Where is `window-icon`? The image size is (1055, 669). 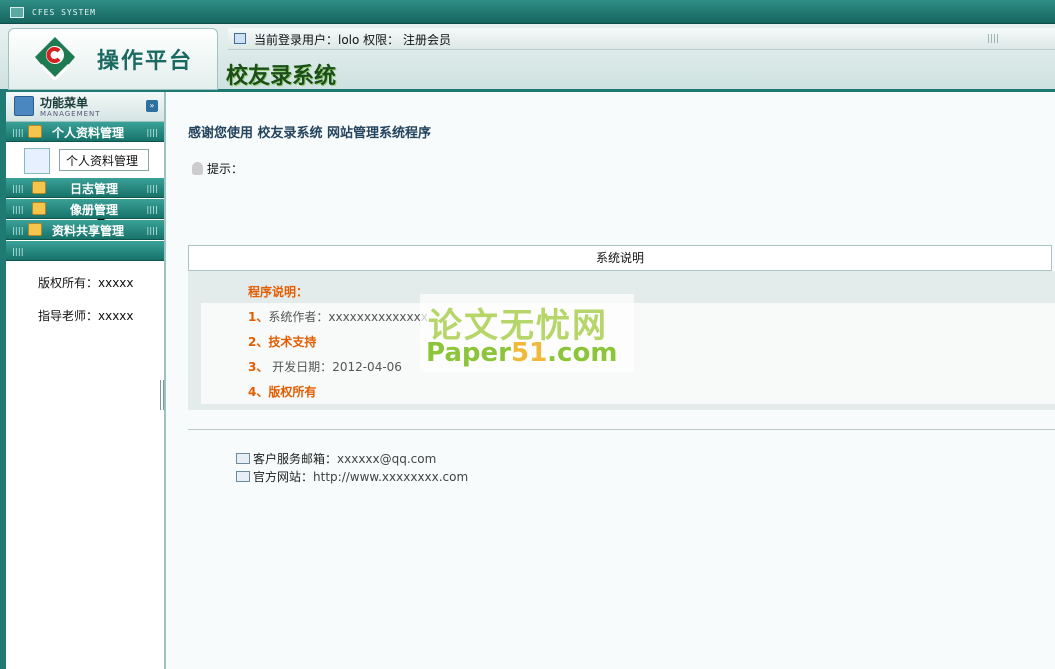
window-icon is located at coordinates (240, 38).